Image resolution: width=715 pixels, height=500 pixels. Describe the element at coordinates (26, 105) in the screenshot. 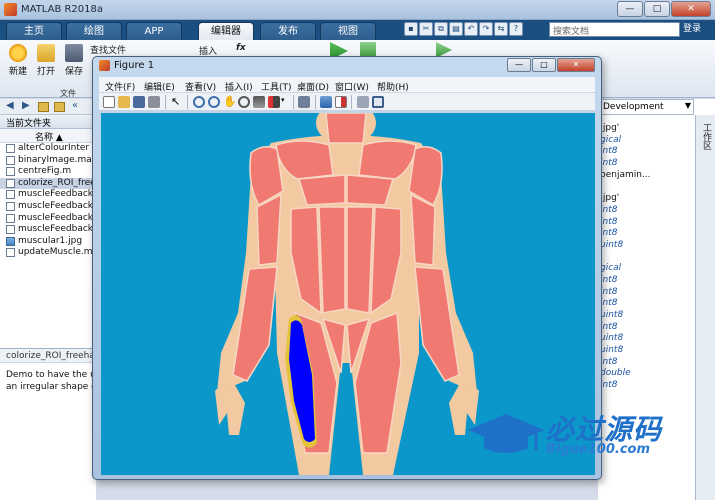

I see `forward-arrow-icon: ▶` at that location.